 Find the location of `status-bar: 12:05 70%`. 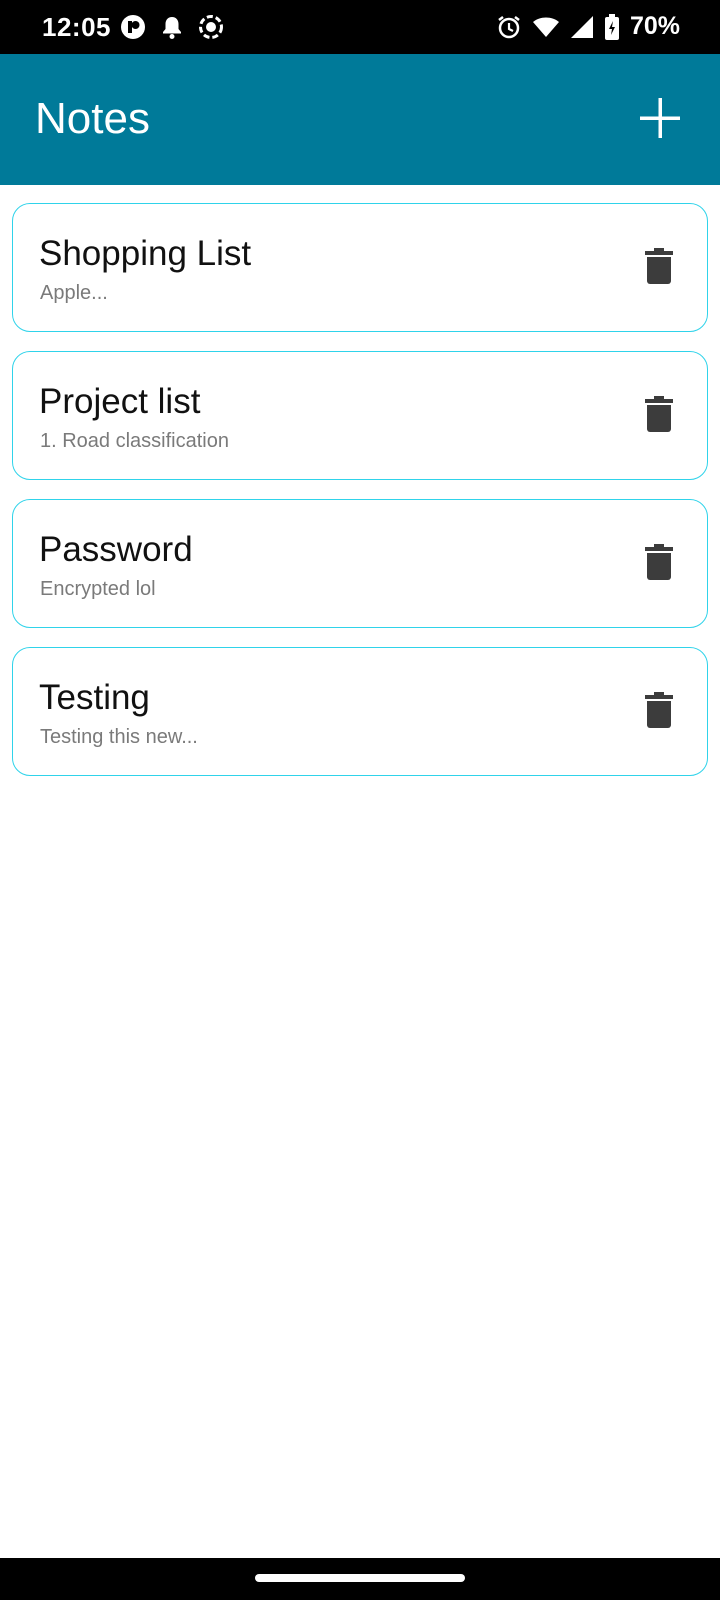

status-bar: 12:05 70% is located at coordinates (360, 27).